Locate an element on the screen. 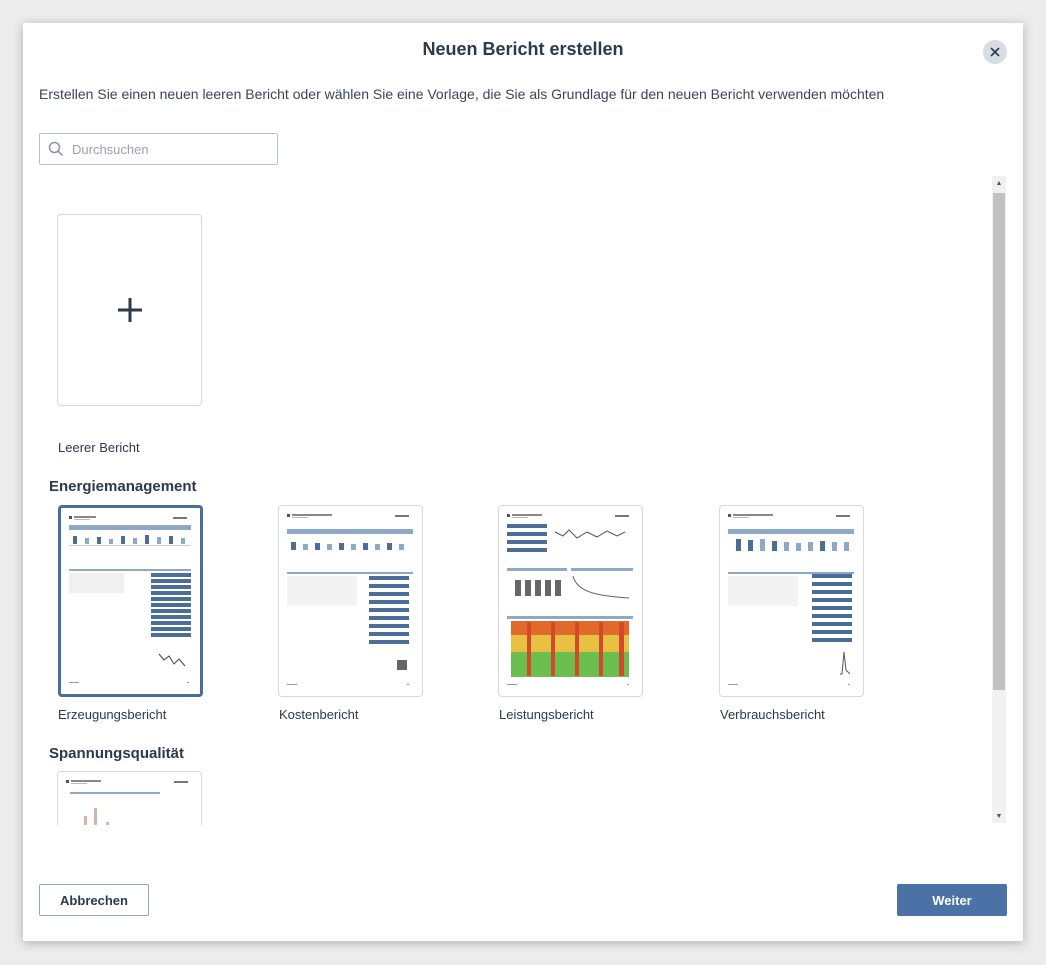 Image resolution: width=1046 pixels, height=965 pixels. search-icon is located at coordinates (56, 149).